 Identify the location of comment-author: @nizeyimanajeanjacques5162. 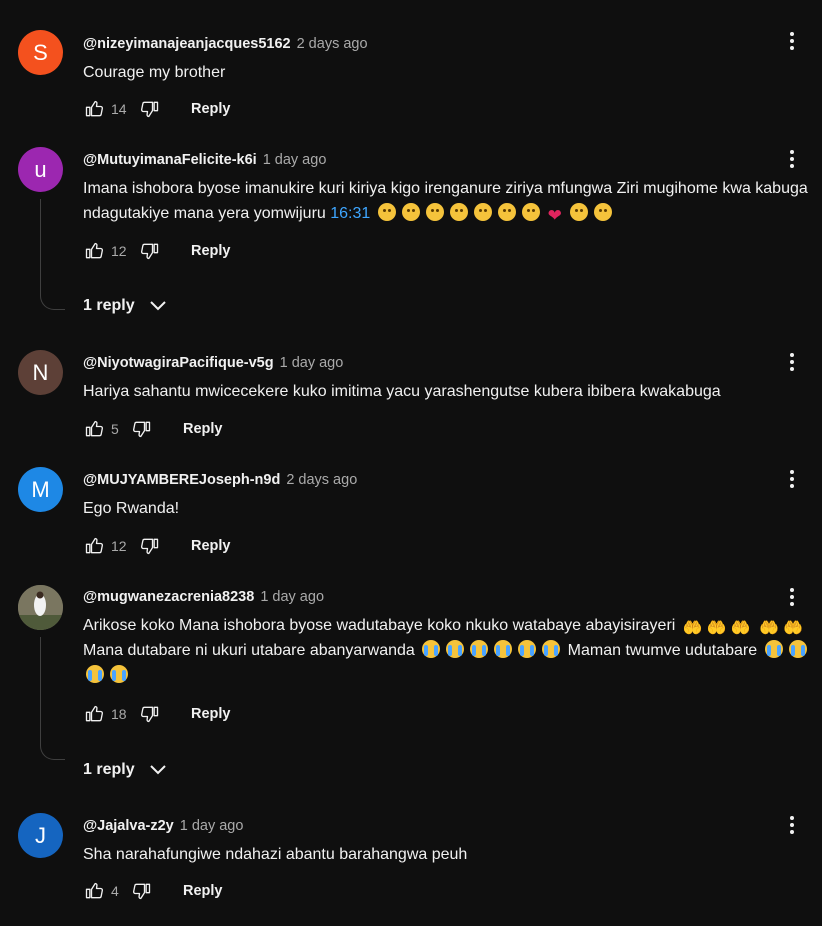
(187, 44).